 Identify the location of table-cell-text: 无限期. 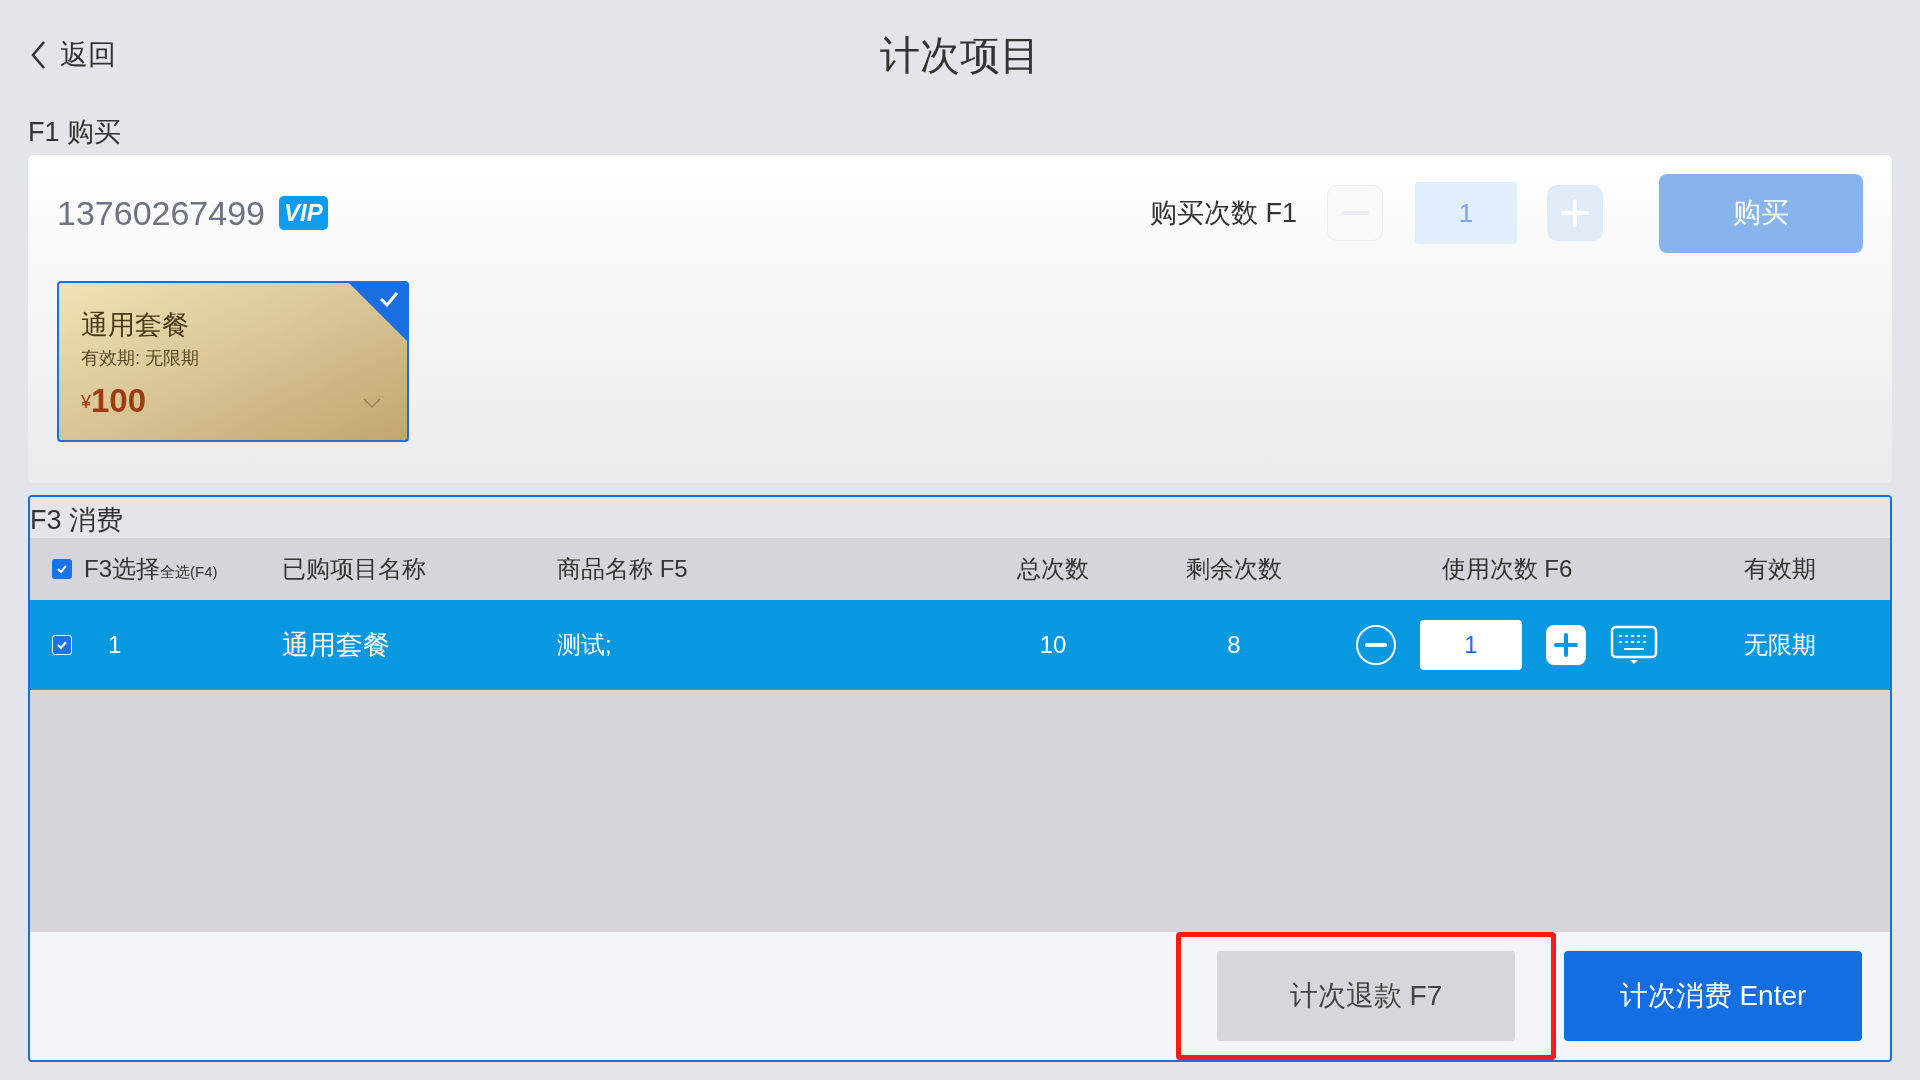
(1780, 645).